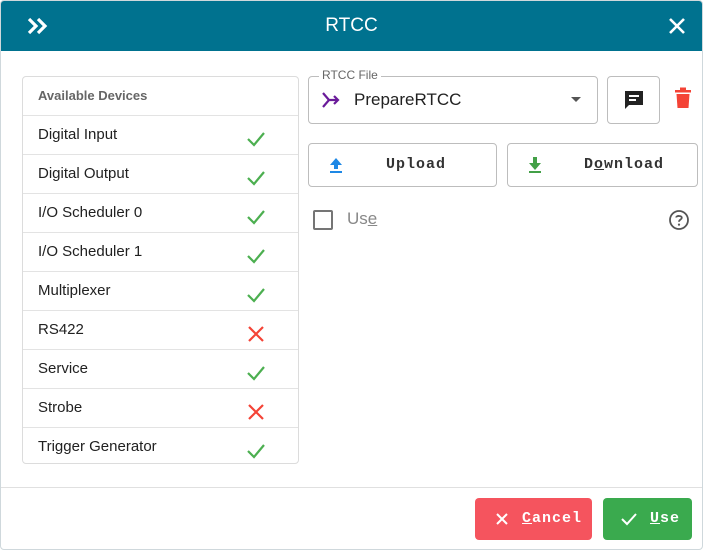 The width and height of the screenshot is (703, 550). Describe the element at coordinates (160, 408) in the screenshot. I see `device-row: Strobe` at that location.